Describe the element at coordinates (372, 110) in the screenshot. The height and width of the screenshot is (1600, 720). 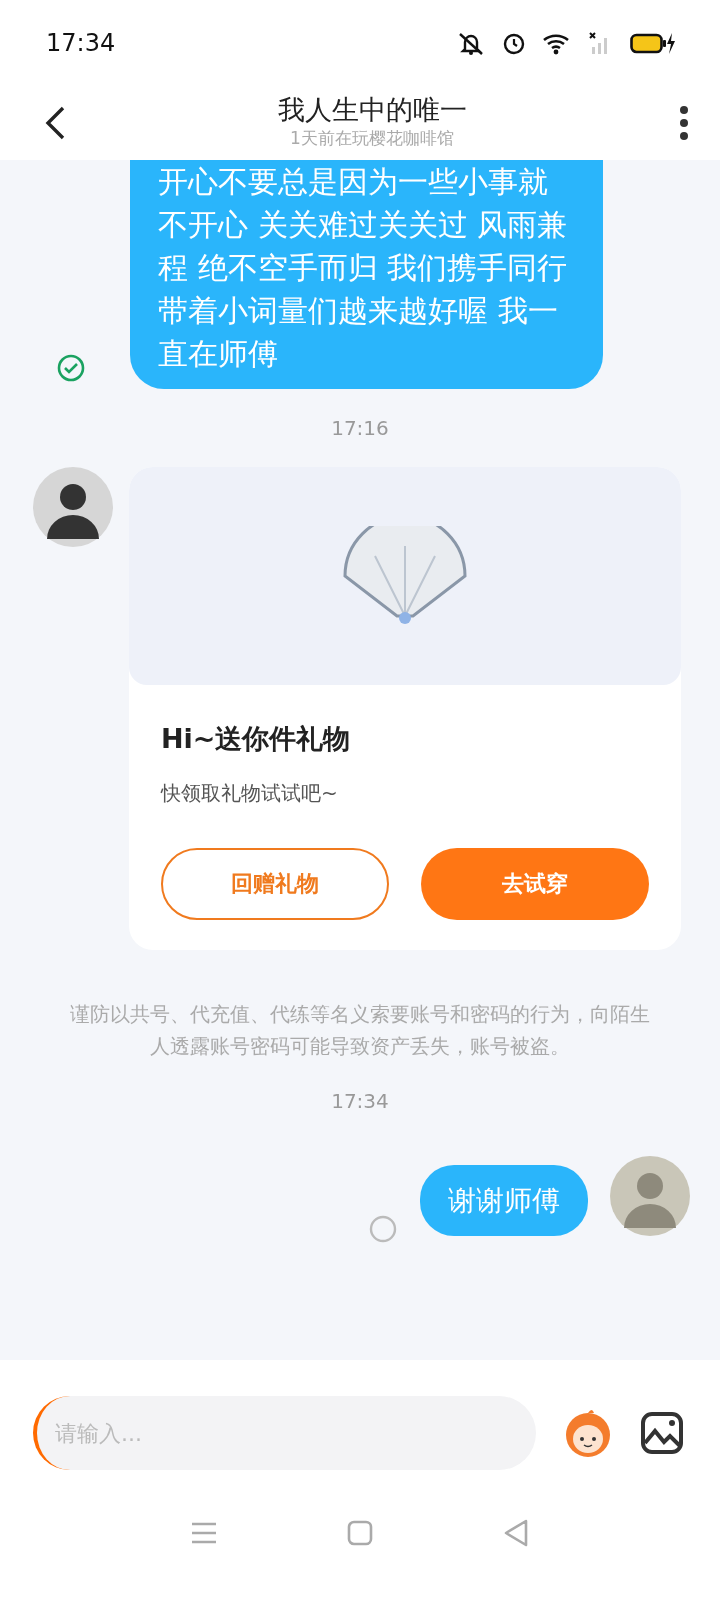
I see `chat-title: 我人生中的唯一` at that location.